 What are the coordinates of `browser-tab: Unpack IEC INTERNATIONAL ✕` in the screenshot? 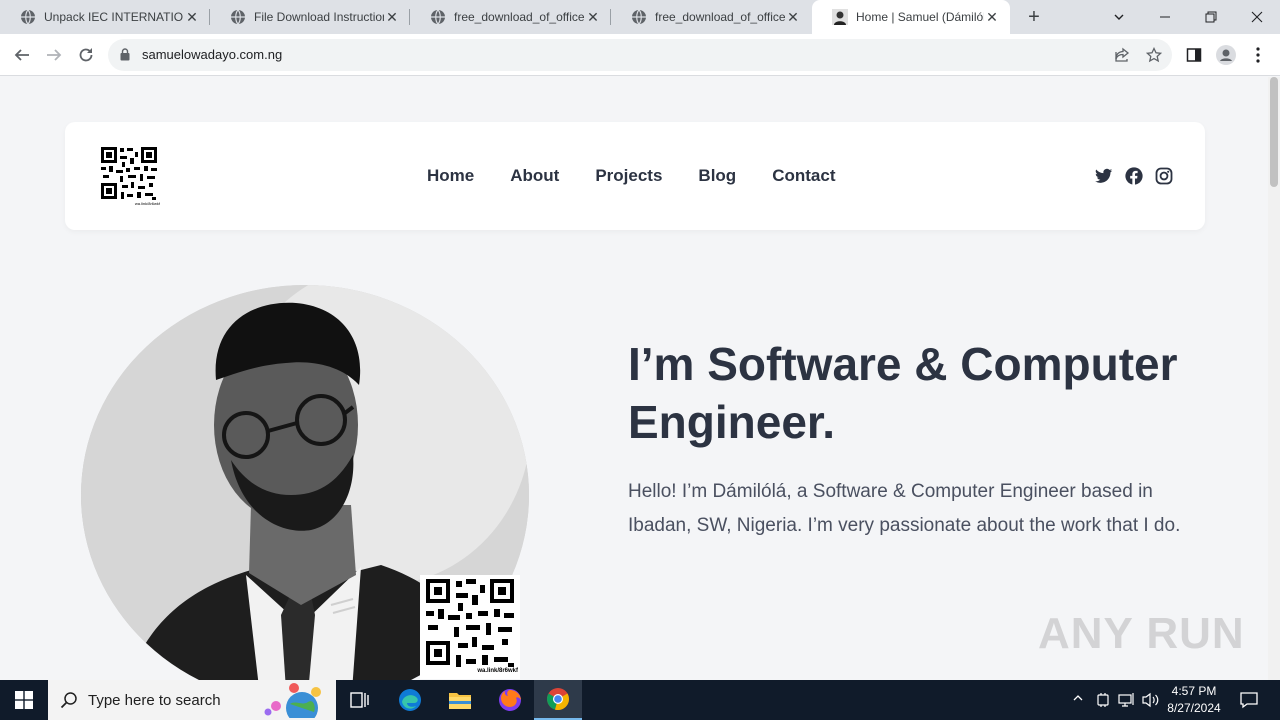 It's located at (105, 17).